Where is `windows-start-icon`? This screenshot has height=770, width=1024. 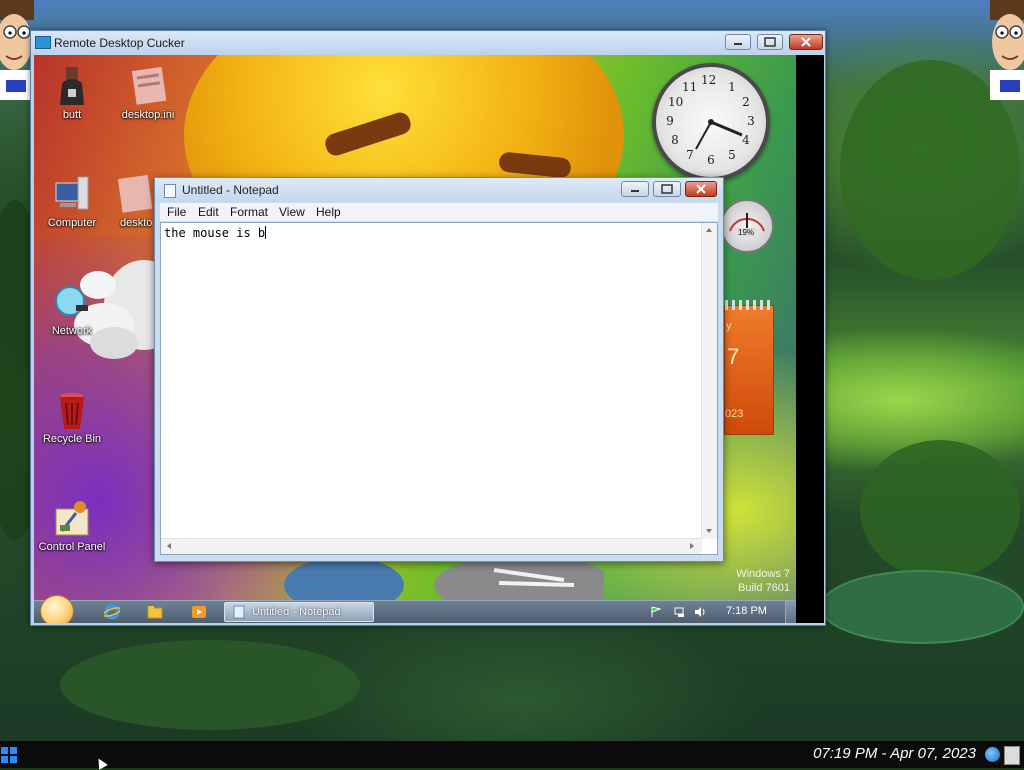 windows-start-icon is located at coordinates (9, 755).